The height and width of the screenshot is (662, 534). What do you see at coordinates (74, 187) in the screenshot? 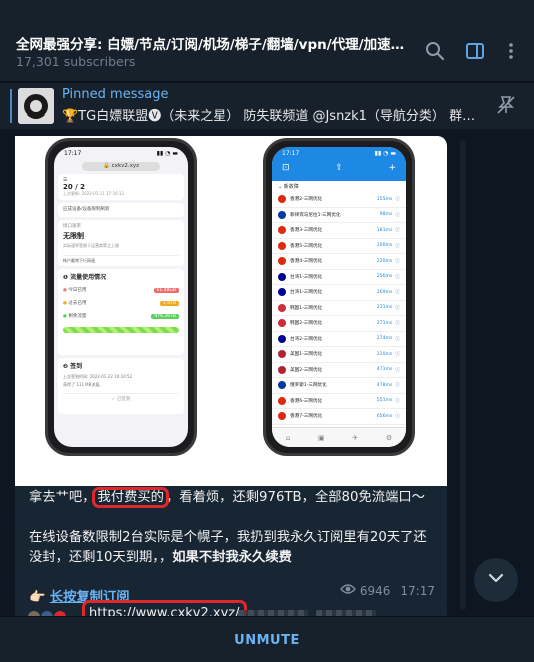
I see `plan-value: 20 / 2` at bounding box center [74, 187].